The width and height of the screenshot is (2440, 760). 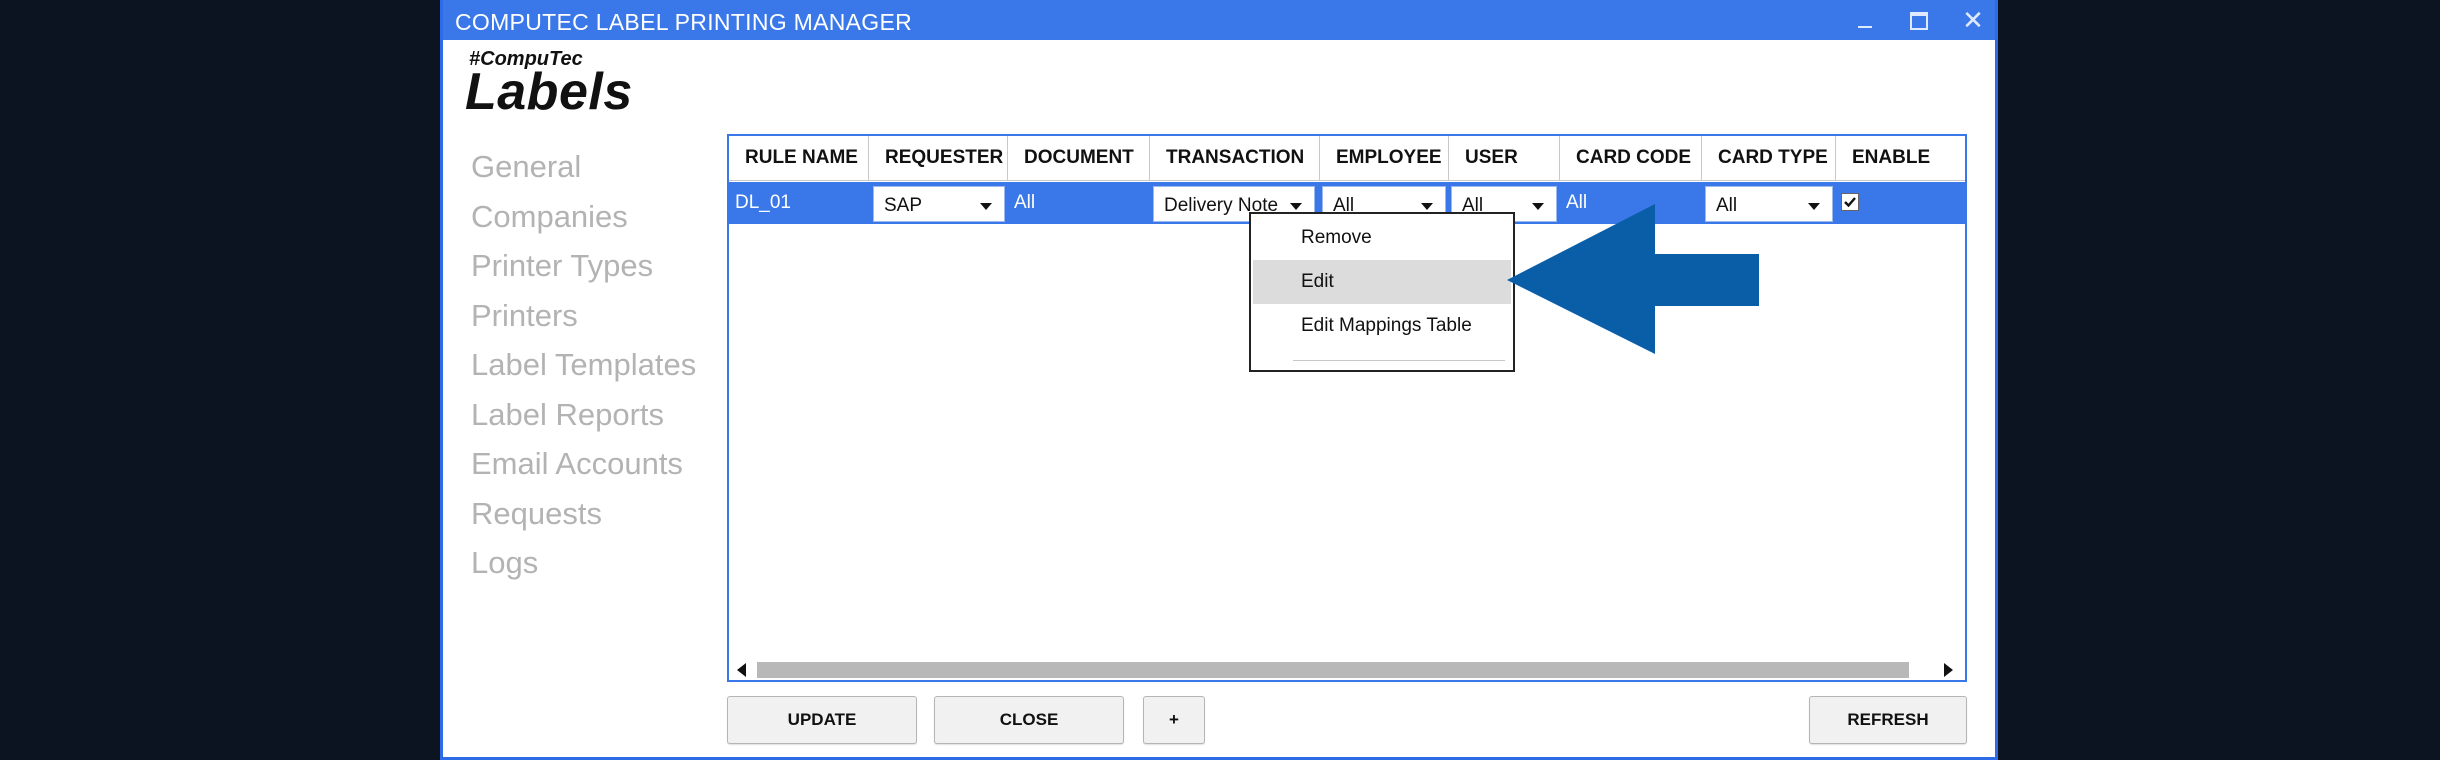 I want to click on column-header-document: DOCUMENT, so click(x=1079, y=158).